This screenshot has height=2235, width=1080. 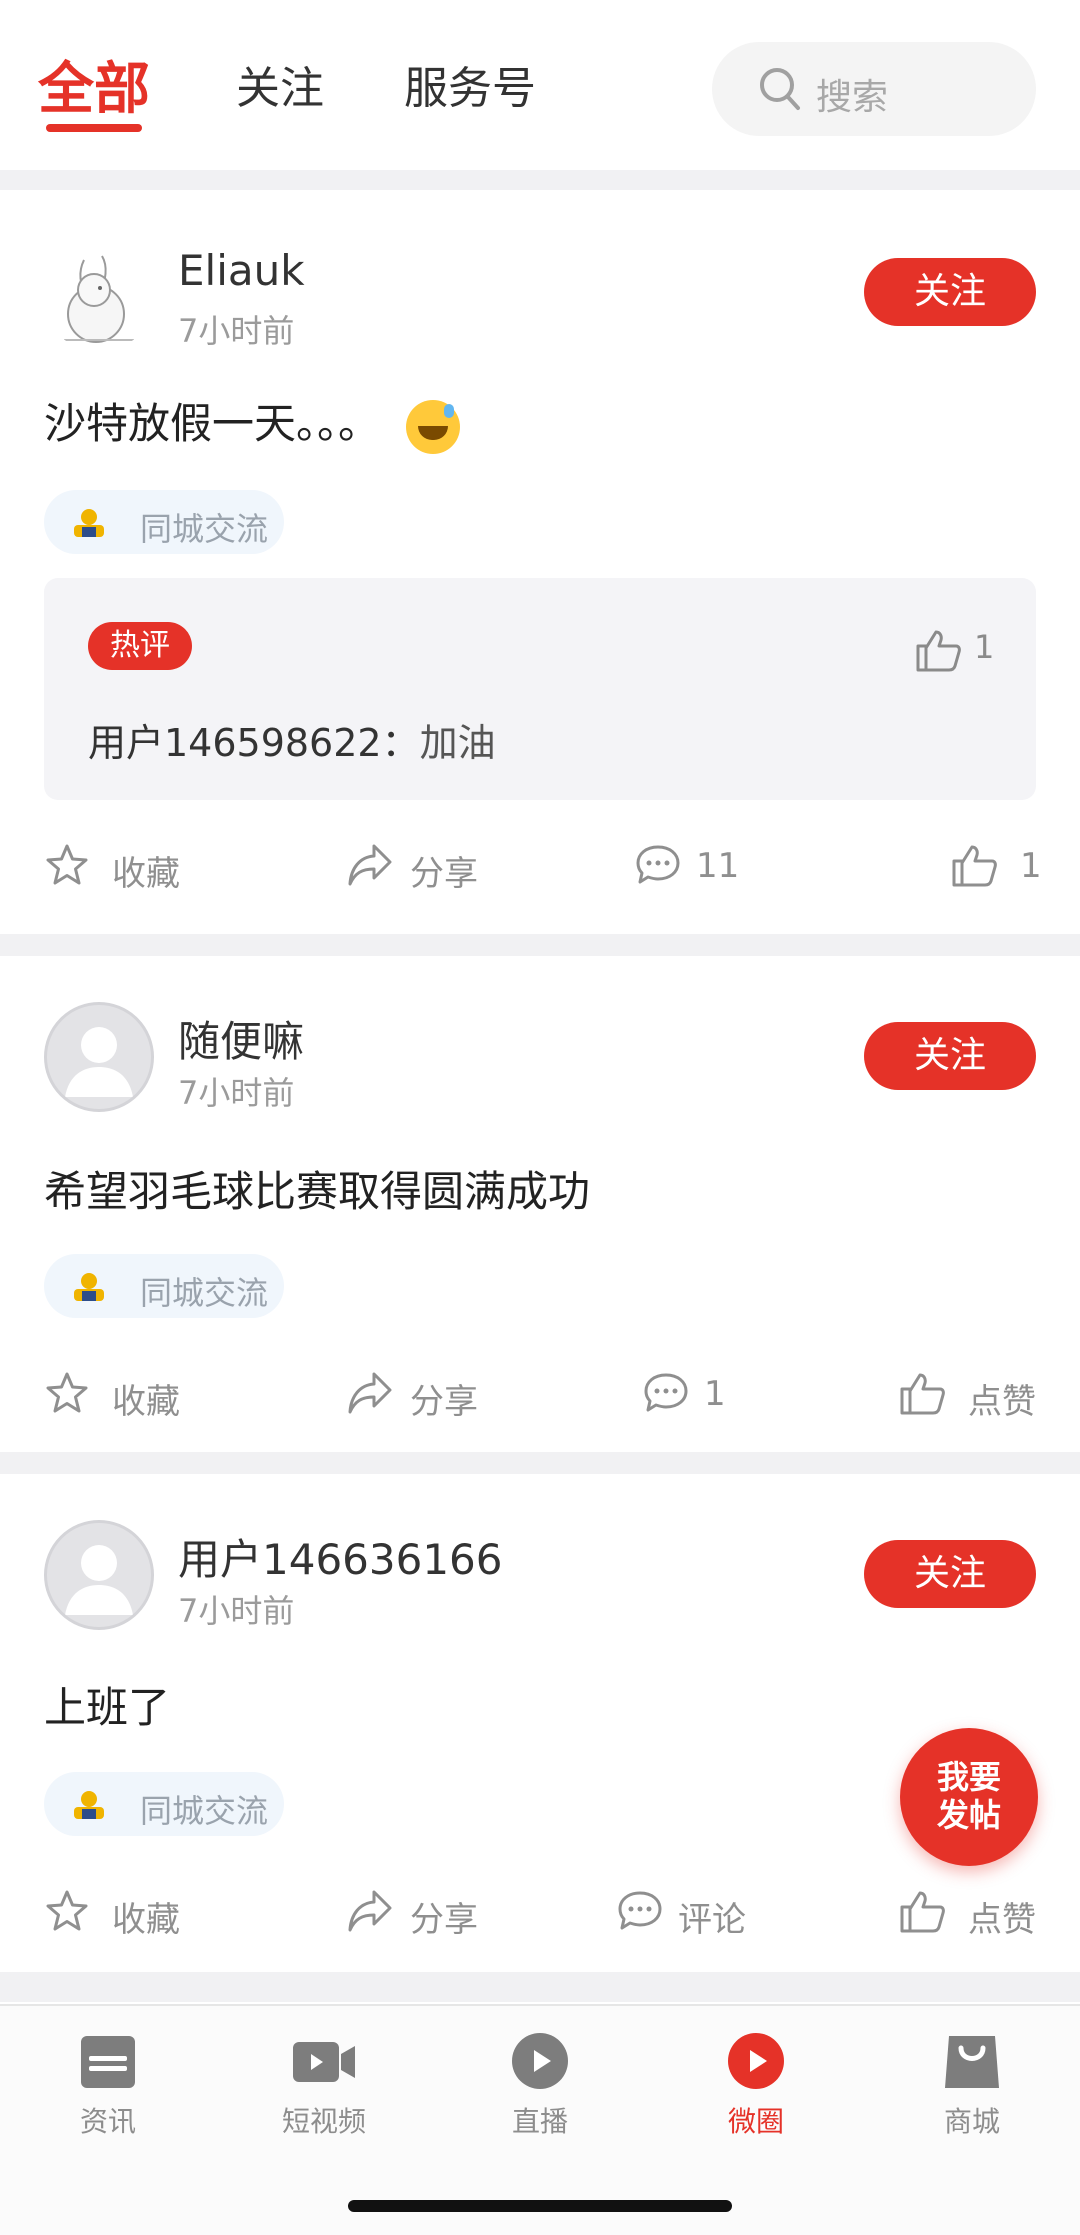 What do you see at coordinates (756, 2061) in the screenshot?
I see `circle-feed-icon` at bounding box center [756, 2061].